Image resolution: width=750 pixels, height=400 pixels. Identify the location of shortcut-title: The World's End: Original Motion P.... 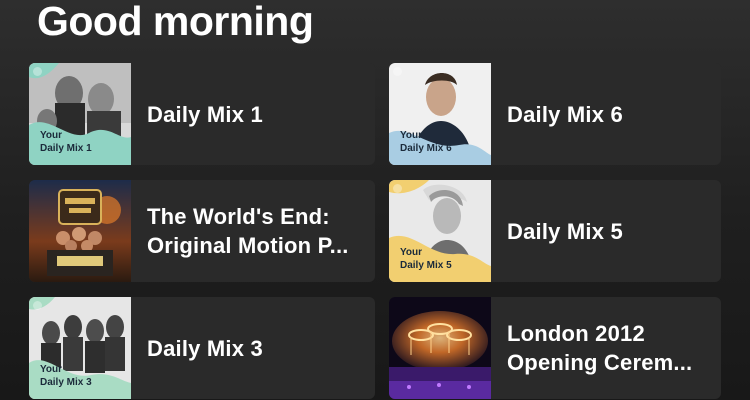
(248, 231).